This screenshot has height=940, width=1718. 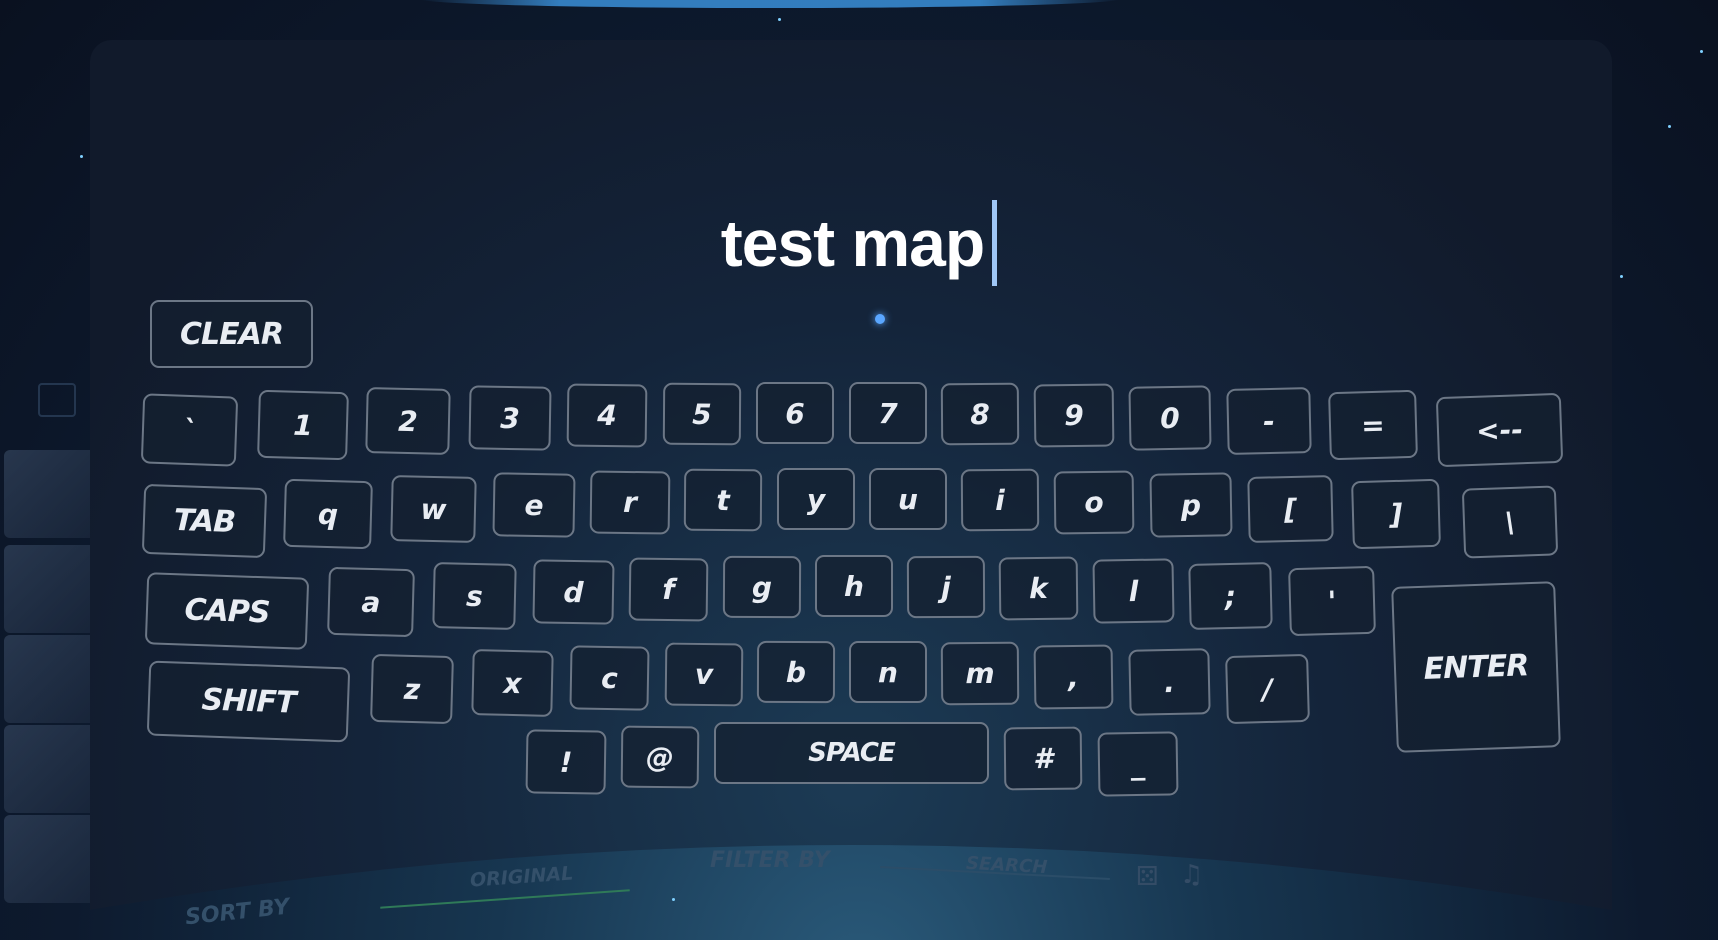 What do you see at coordinates (980, 414) in the screenshot?
I see `key-8: 8` at bounding box center [980, 414].